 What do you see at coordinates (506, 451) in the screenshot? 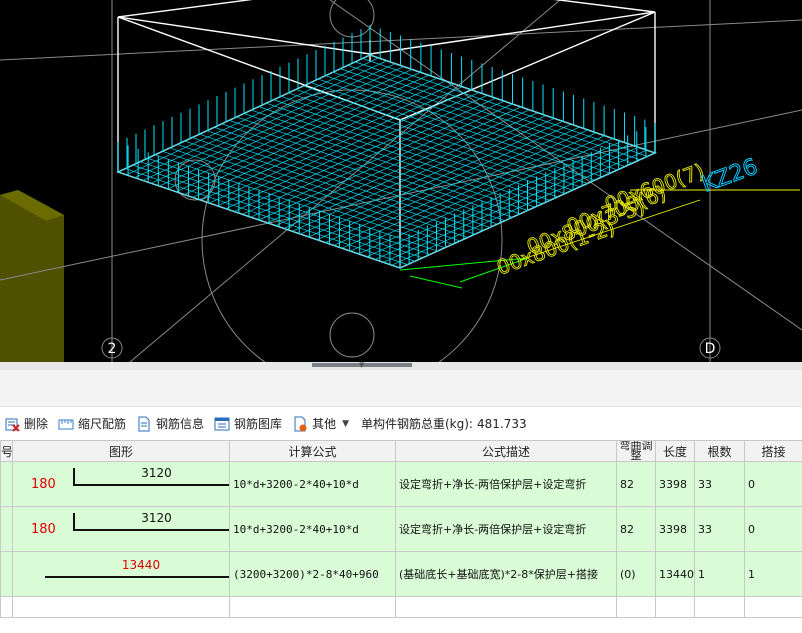
I see `column-header-description: 公式描述` at bounding box center [506, 451].